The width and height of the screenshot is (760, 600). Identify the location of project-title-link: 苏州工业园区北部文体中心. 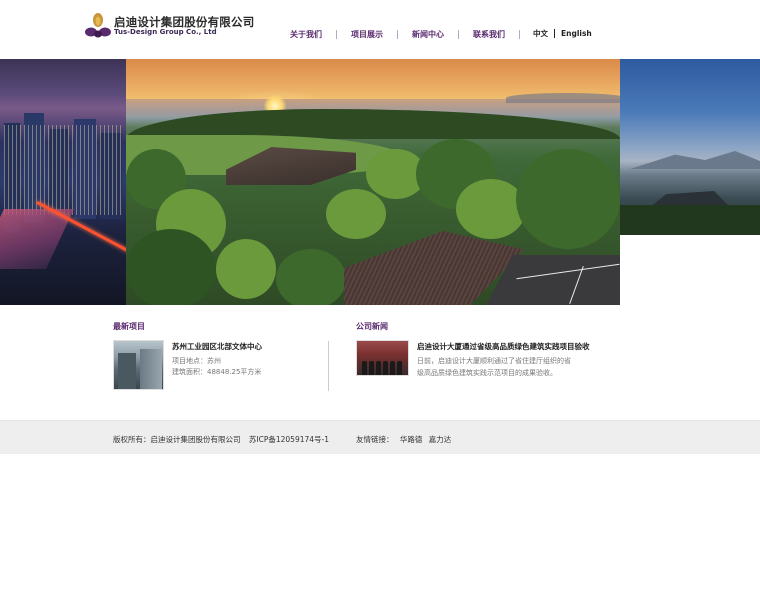
(217, 346).